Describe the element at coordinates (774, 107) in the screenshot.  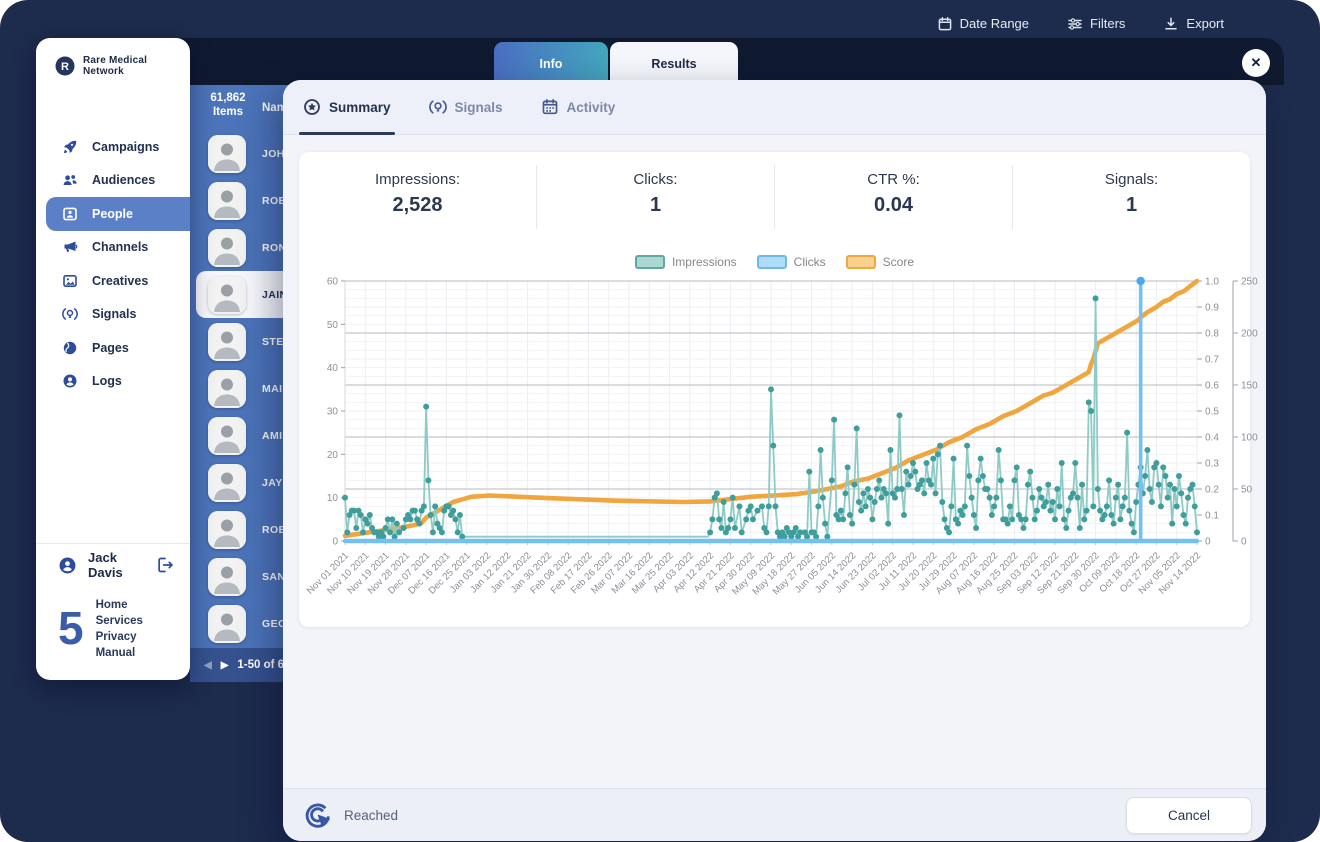
I see `modal-tabs: Summary Signals Activity` at that location.